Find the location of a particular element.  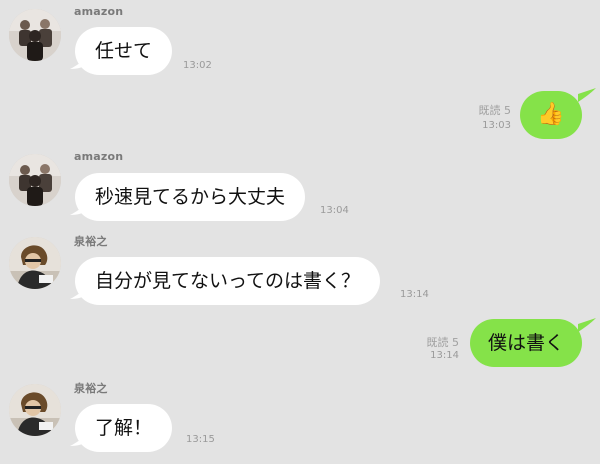

message-bubble: 自分が見てないってのは書く？ is located at coordinates (228, 281).